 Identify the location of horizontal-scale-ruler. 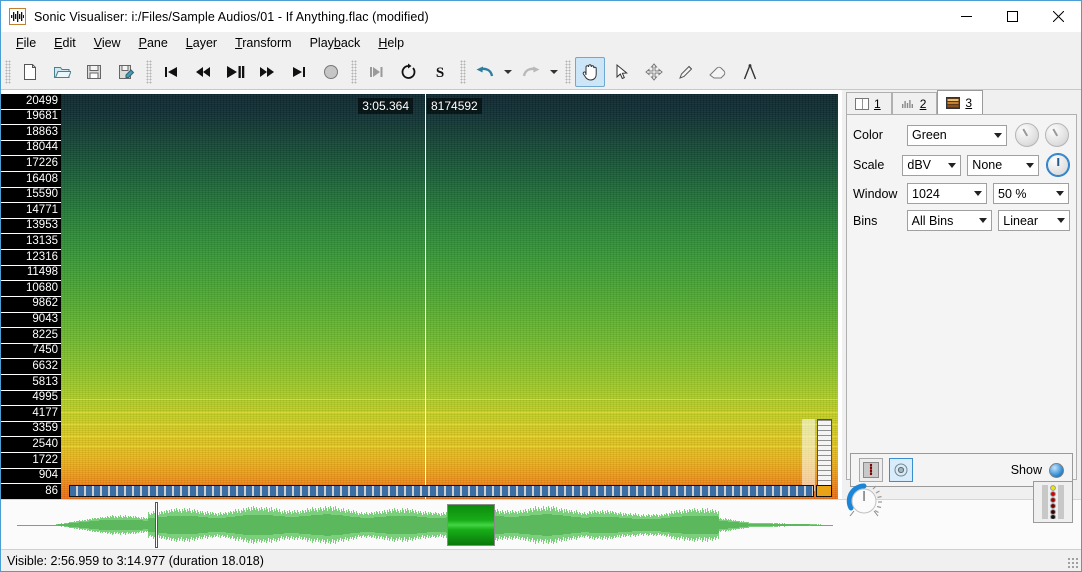
(441, 491).